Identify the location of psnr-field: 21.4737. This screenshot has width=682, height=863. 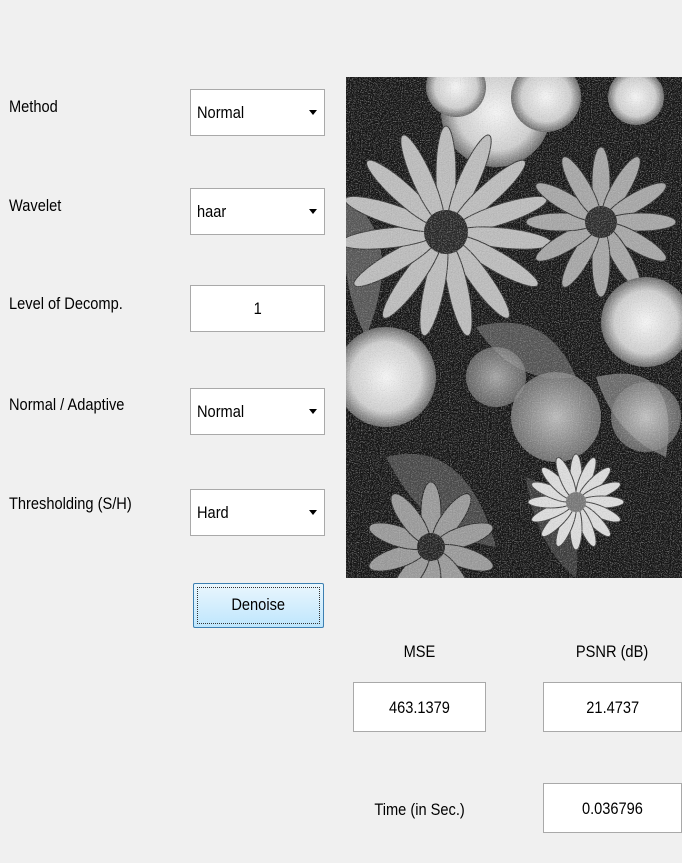
(612, 707).